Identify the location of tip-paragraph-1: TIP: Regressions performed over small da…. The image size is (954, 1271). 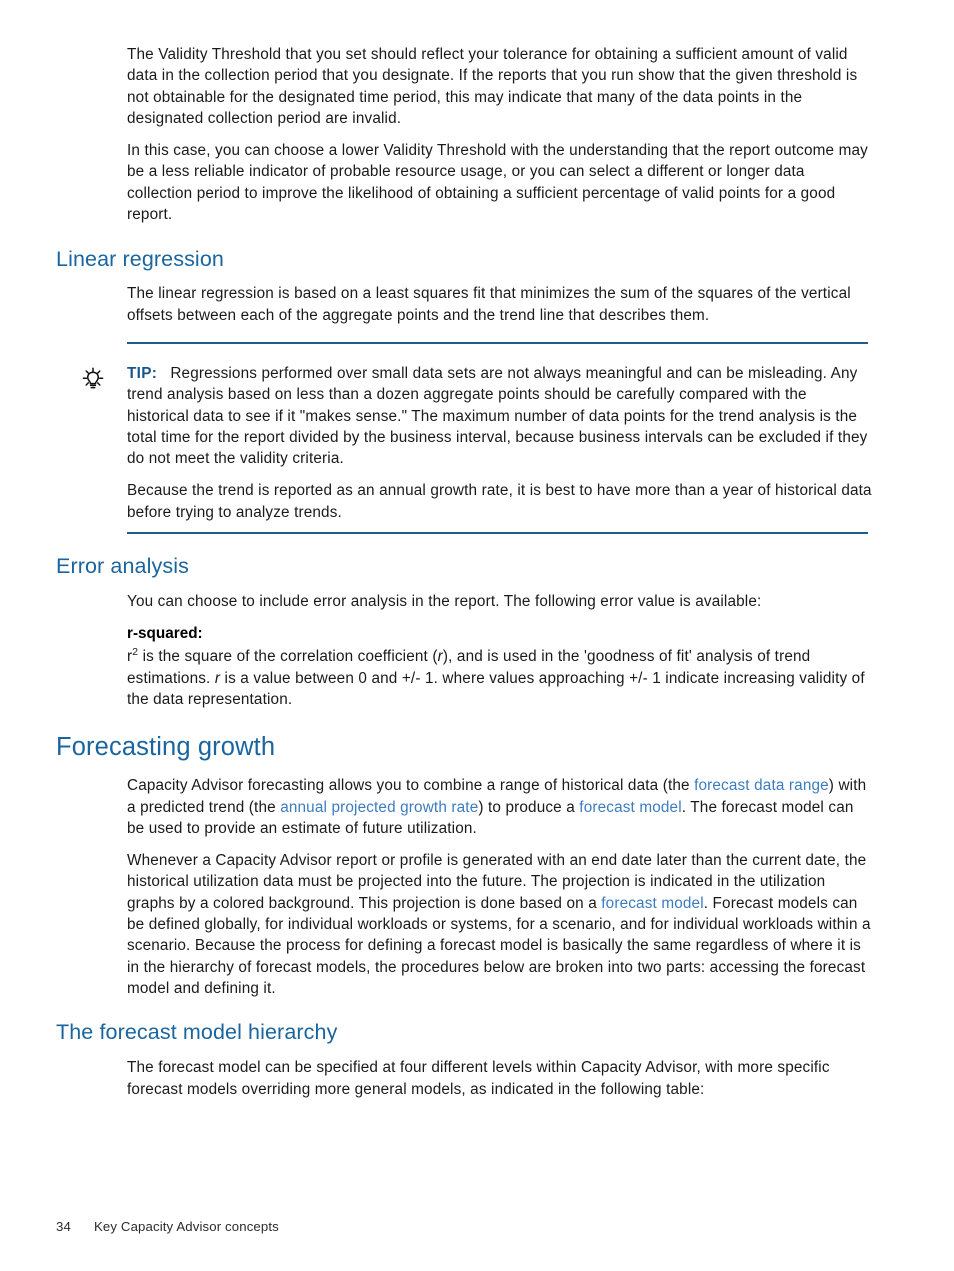
(499, 416).